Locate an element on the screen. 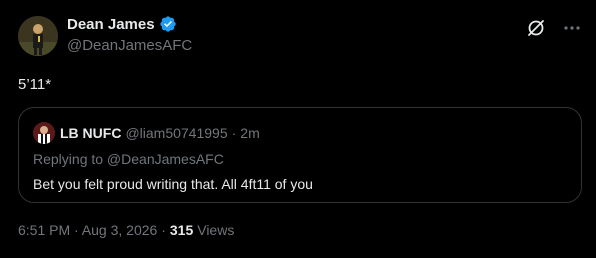 Image resolution: width=596 pixels, height=258 pixels. slash-circle-icon is located at coordinates (536, 28).